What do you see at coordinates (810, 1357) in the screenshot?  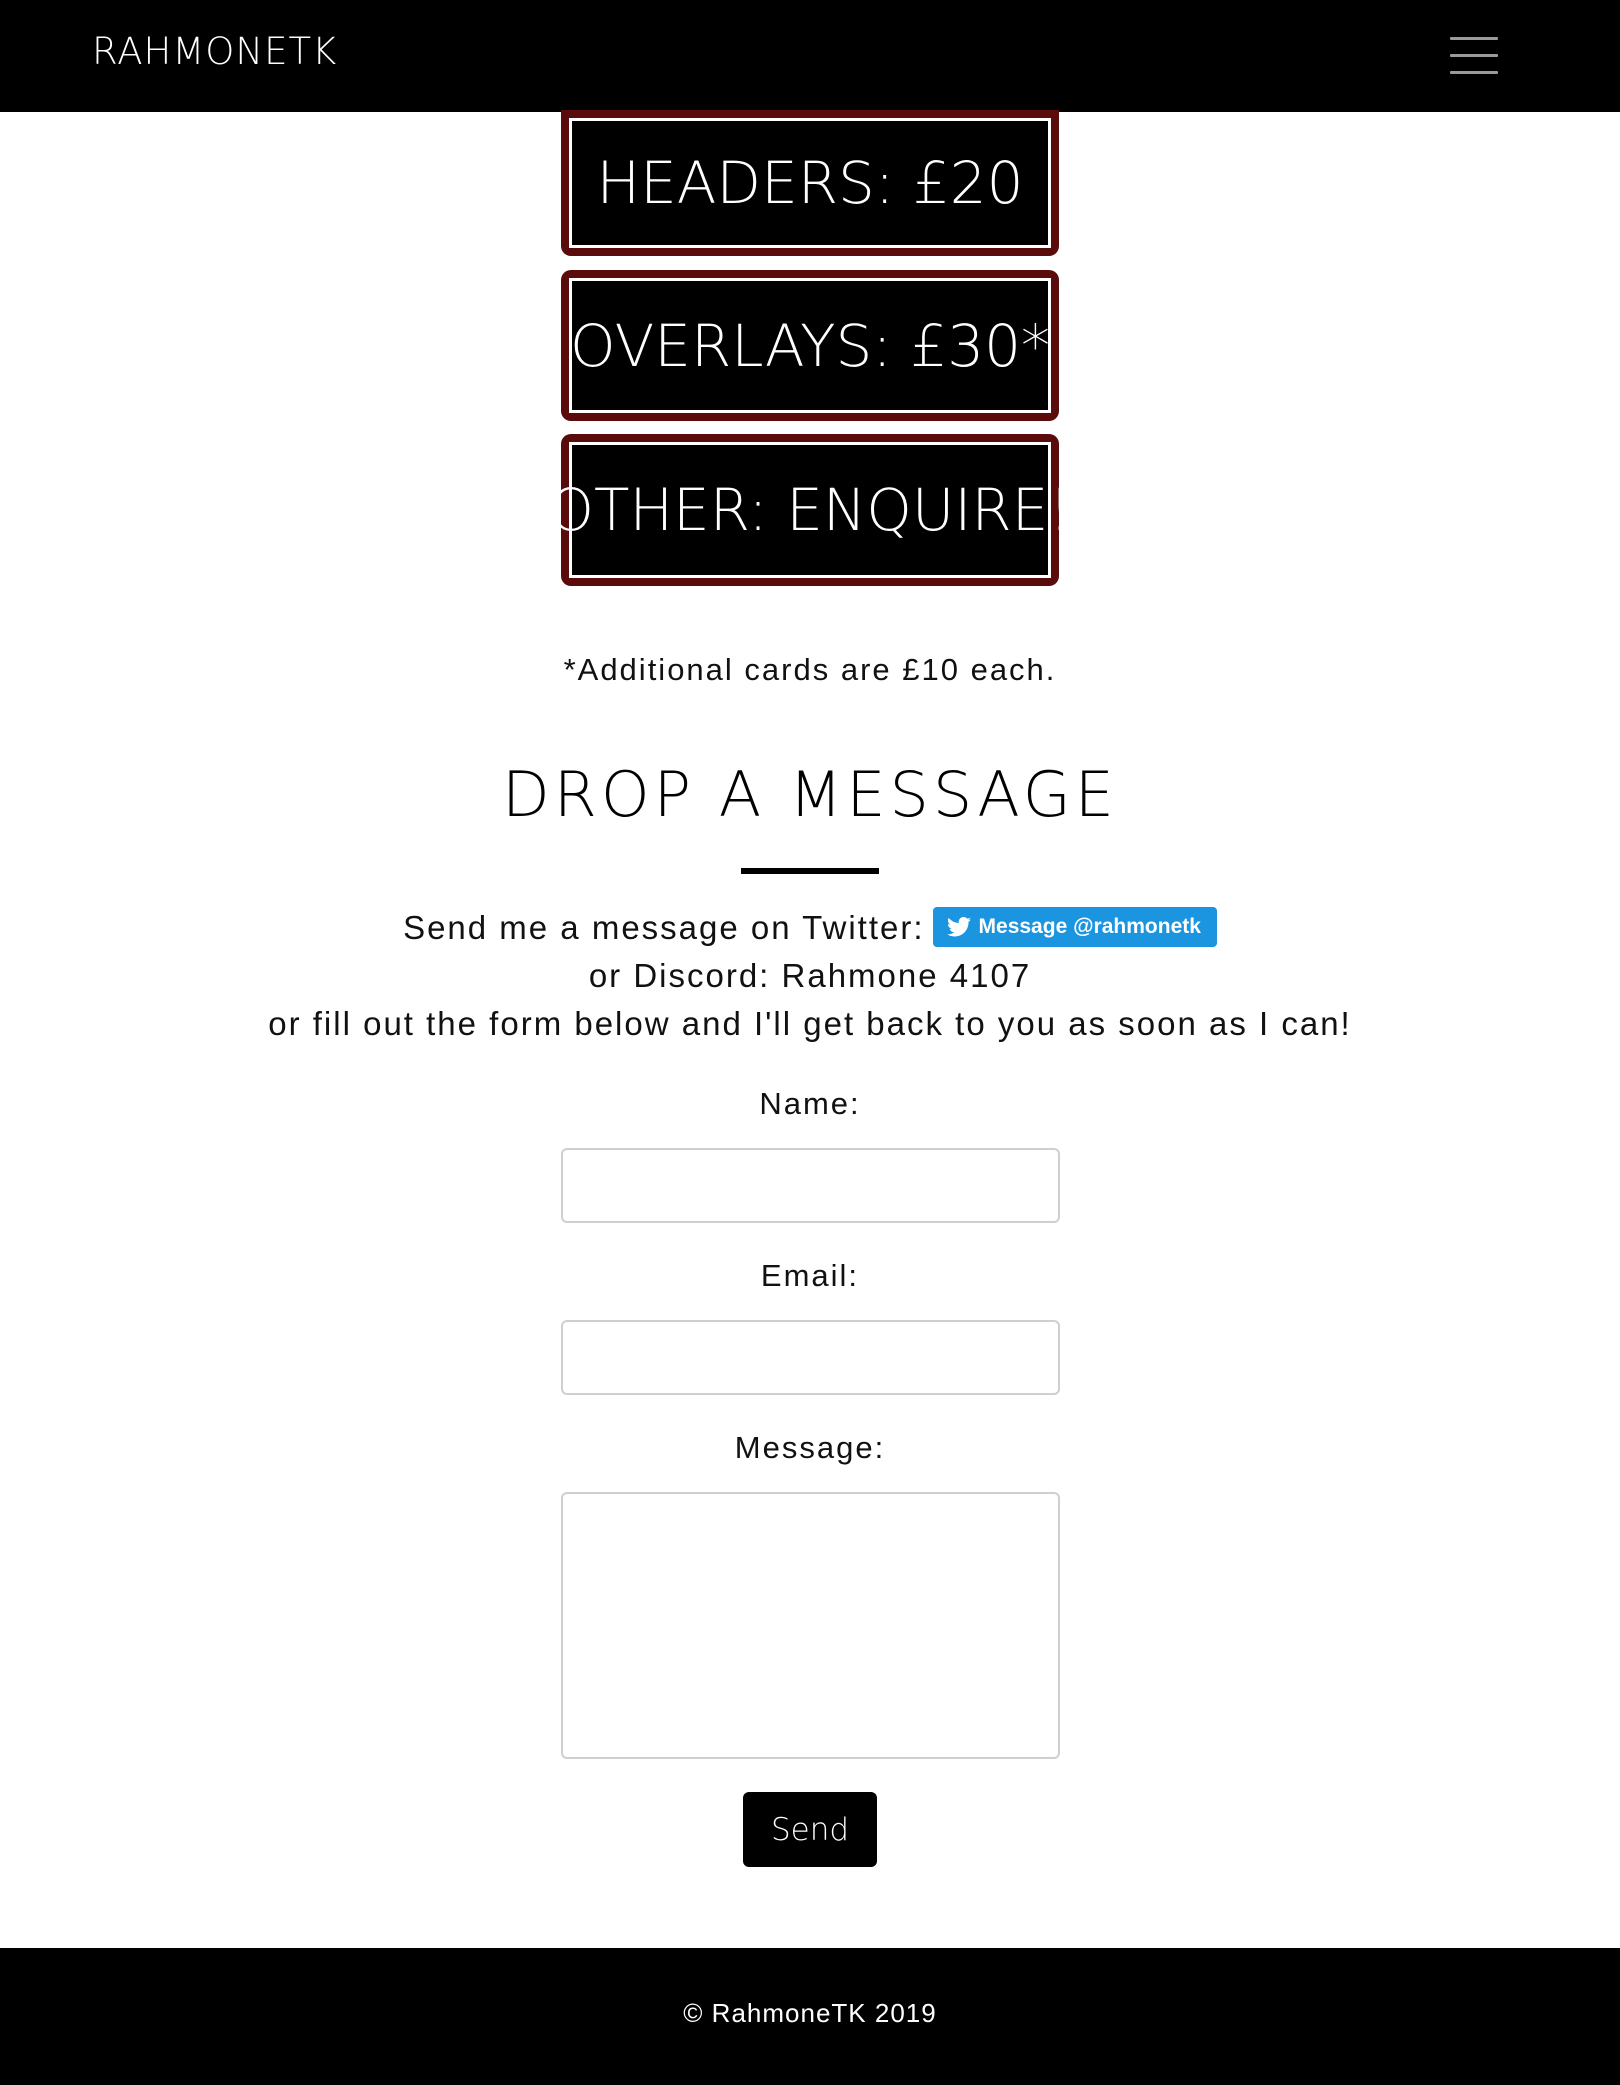 I see `email-input` at bounding box center [810, 1357].